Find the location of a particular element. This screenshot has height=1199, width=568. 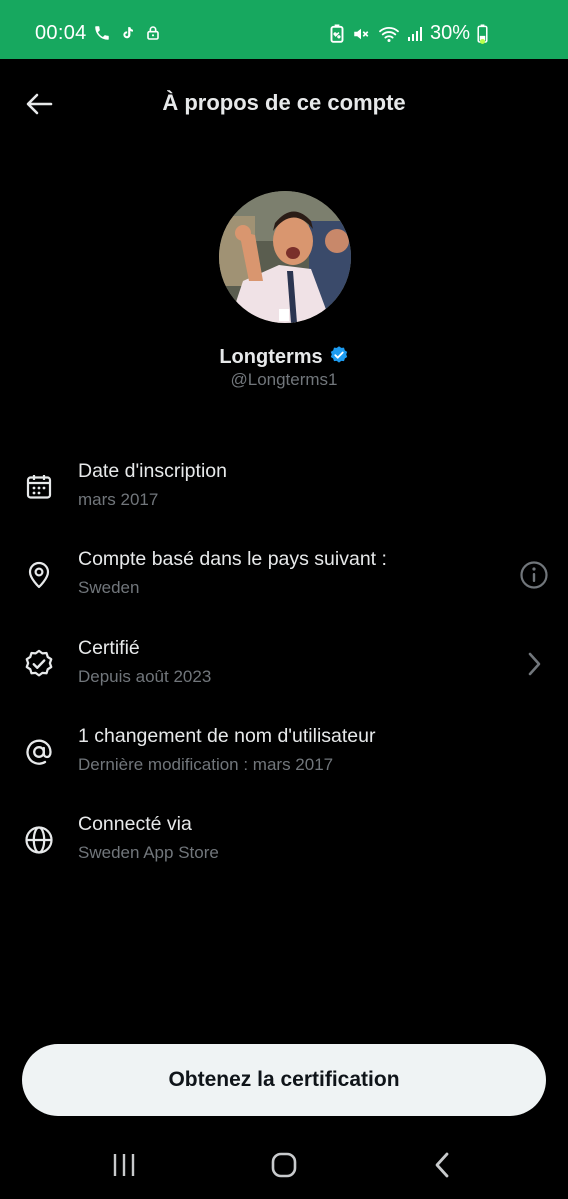

home-icon is located at coordinates (284, 1165).